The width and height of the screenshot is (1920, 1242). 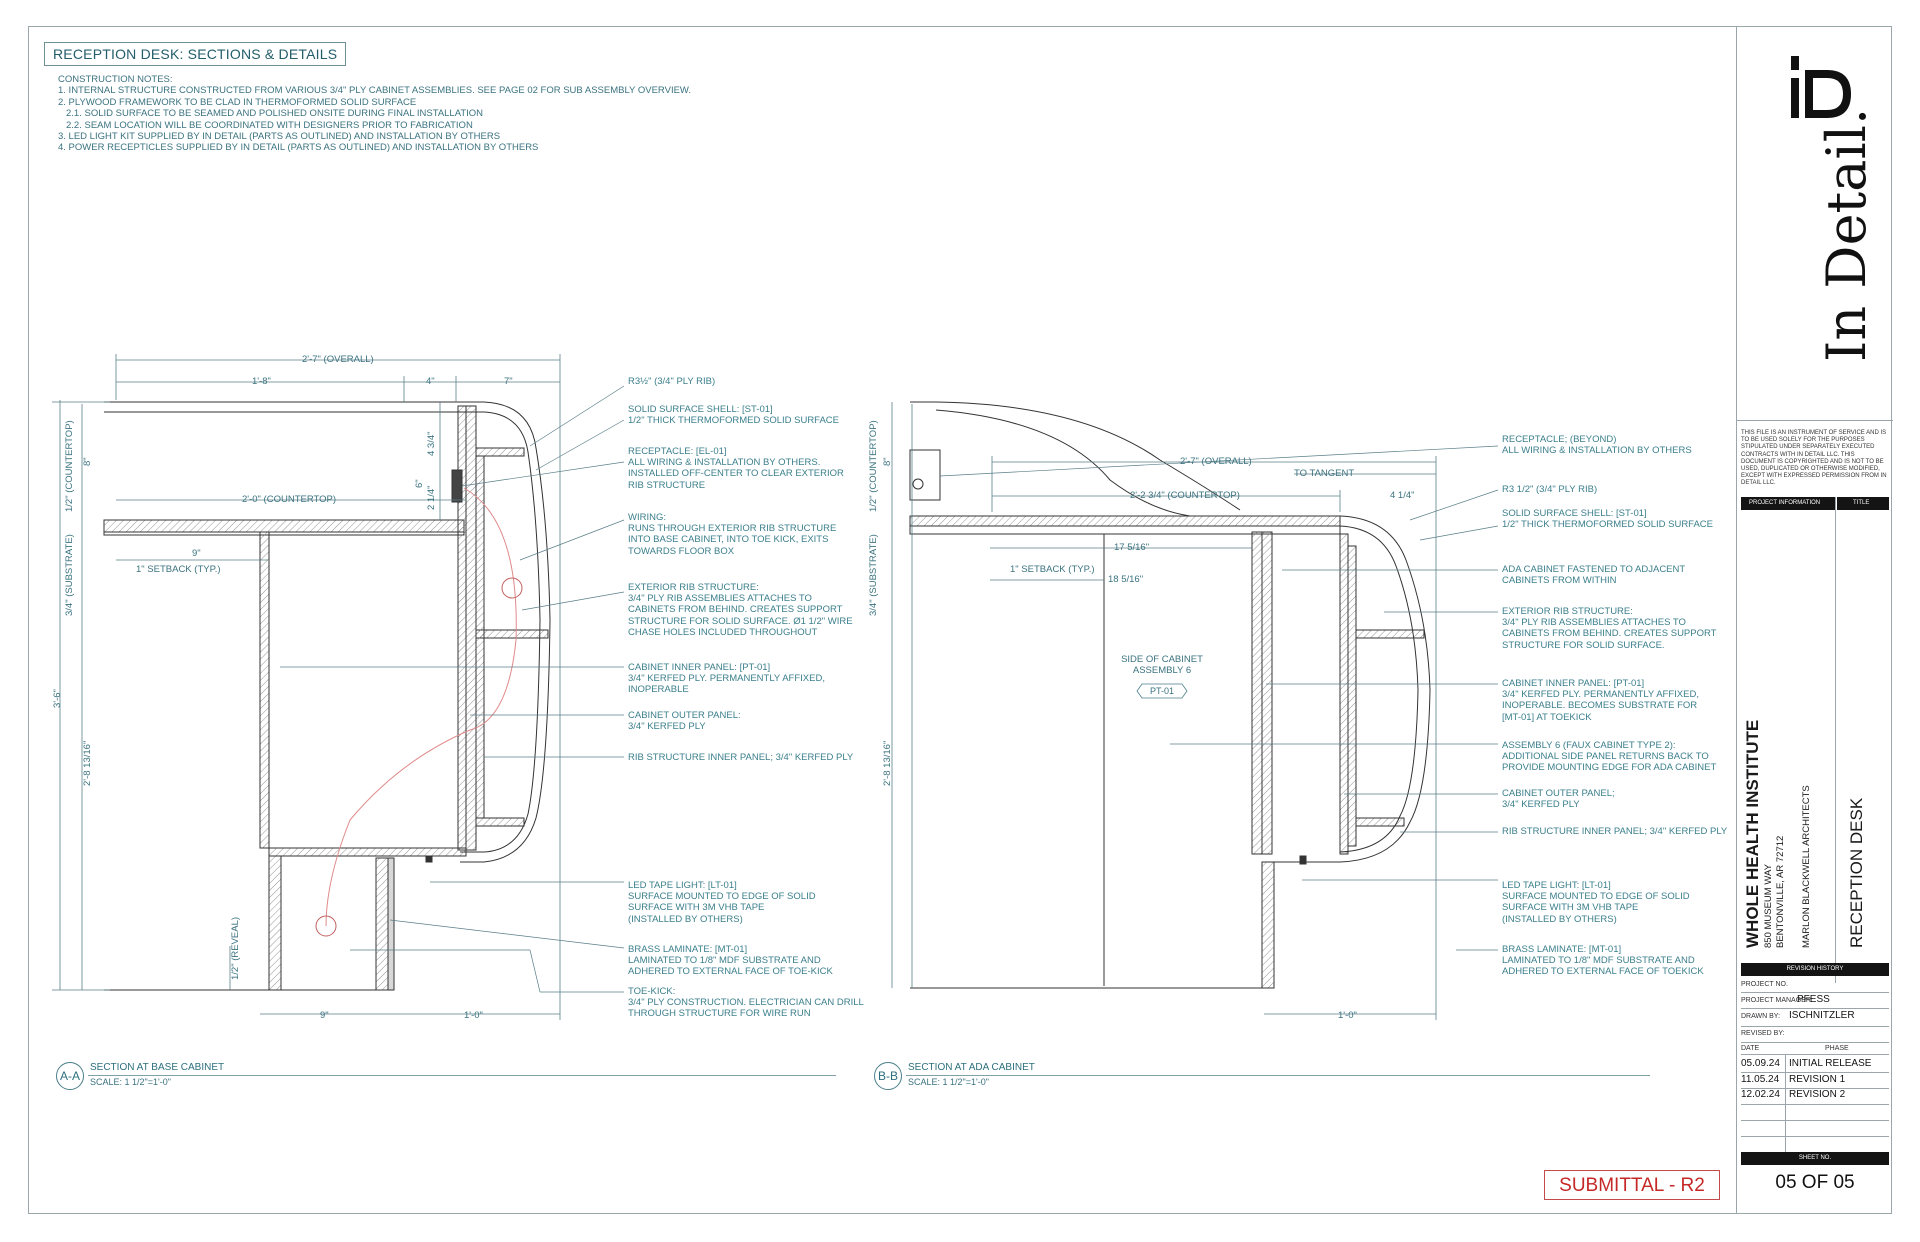 What do you see at coordinates (1815, 1182) in the screenshot?
I see `sheet-number: 05 OF 05` at bounding box center [1815, 1182].